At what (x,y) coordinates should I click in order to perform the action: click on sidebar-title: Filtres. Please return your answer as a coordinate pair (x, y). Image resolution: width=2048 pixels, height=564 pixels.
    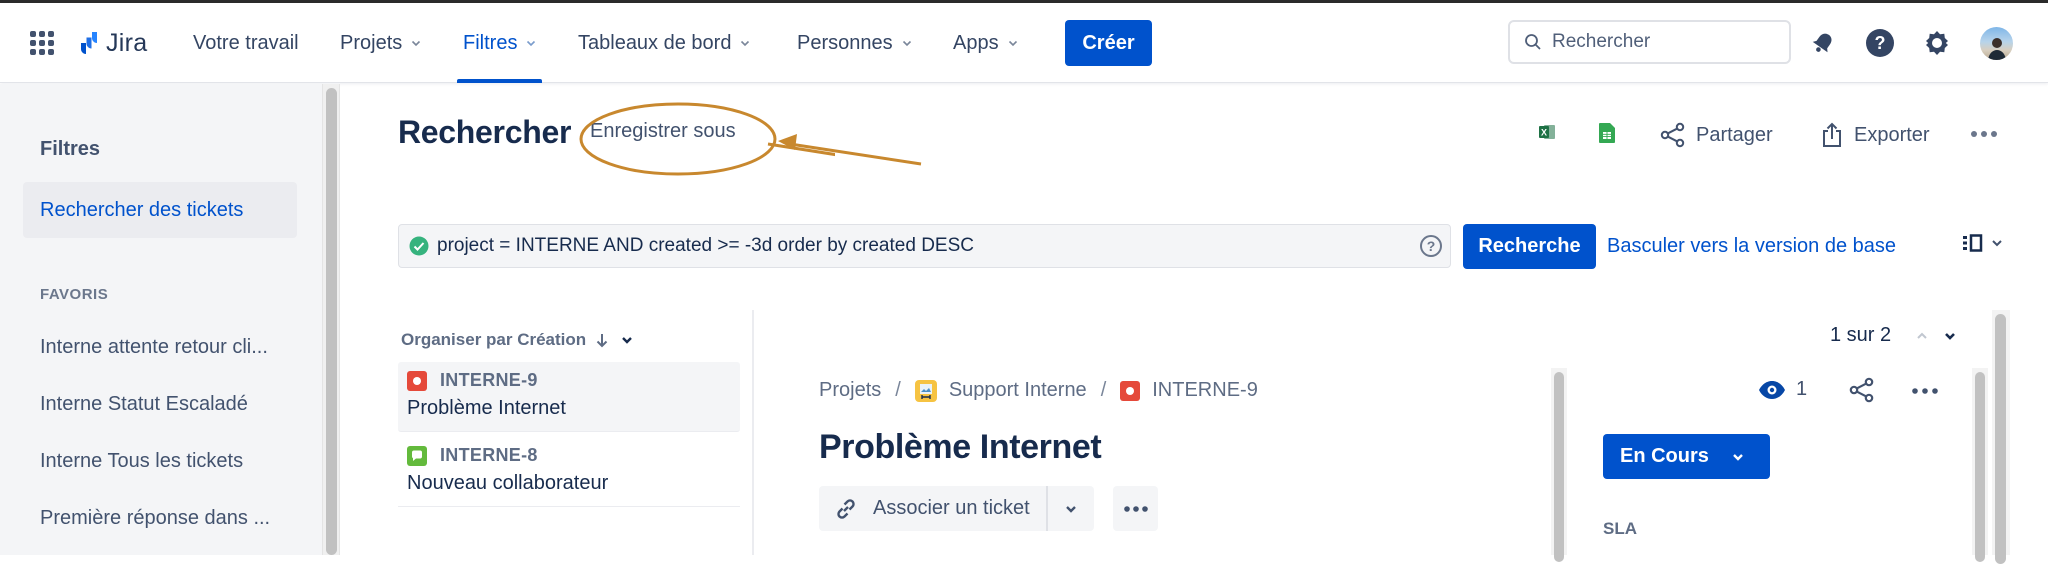
    Looking at the image, I should click on (70, 149).